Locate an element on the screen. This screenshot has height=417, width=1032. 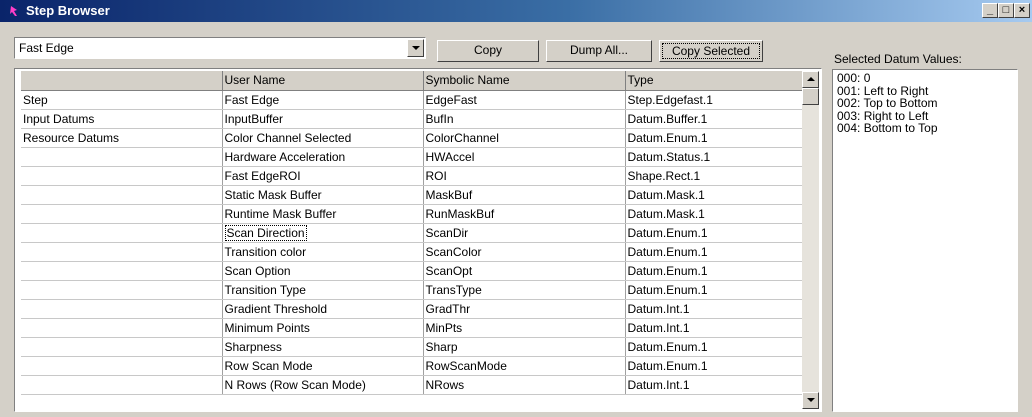
minimize-button: _ is located at coordinates (990, 10).